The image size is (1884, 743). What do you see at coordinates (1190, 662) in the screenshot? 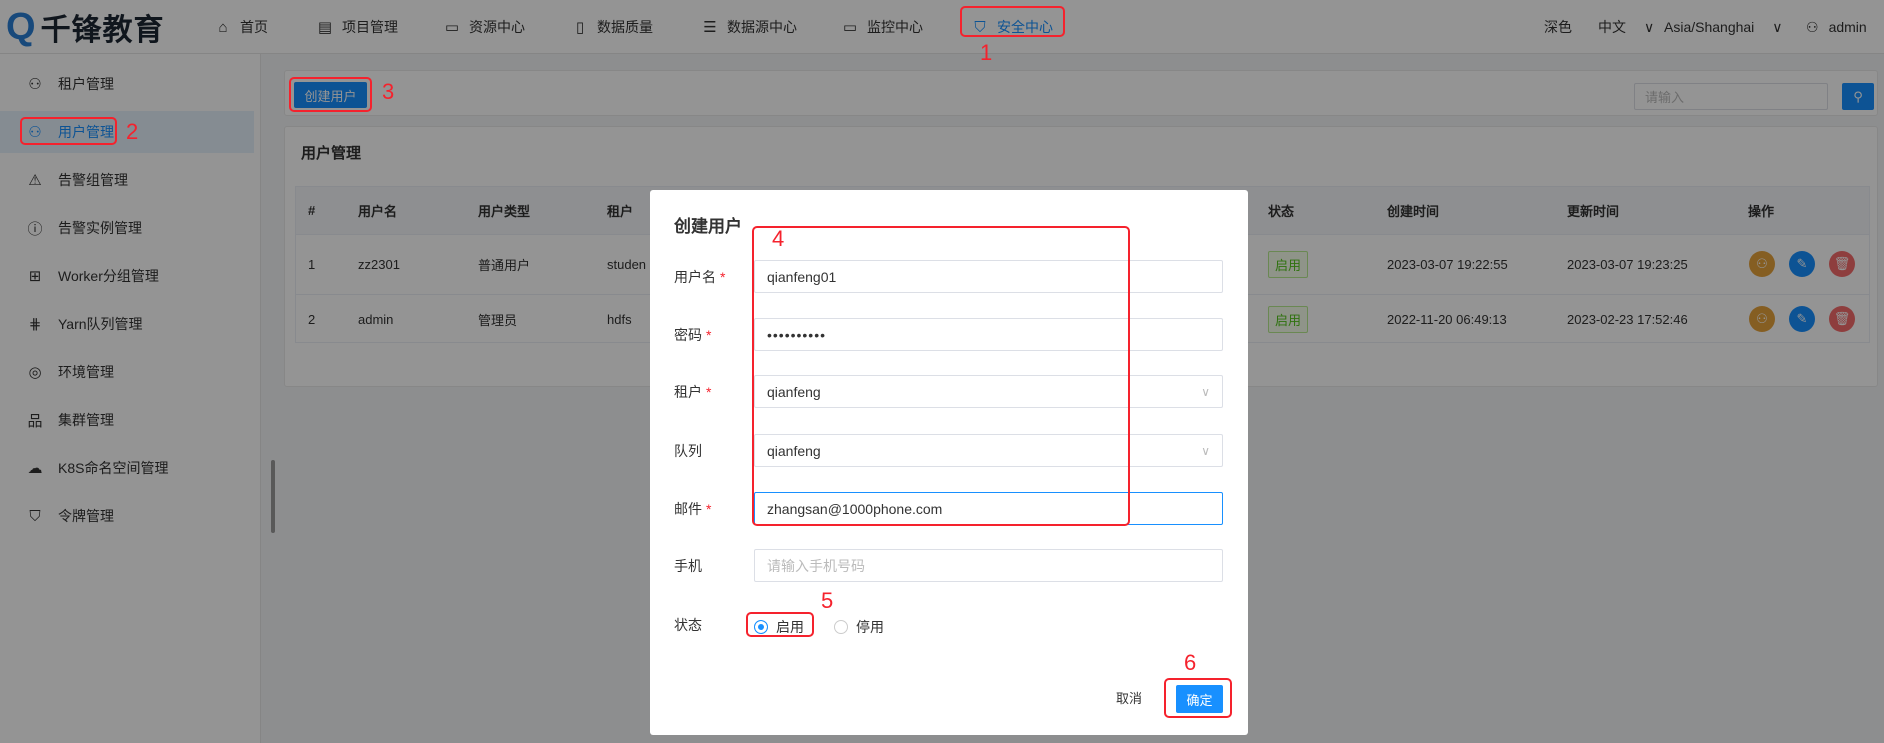
I see `annotation-number: 6` at bounding box center [1190, 662].